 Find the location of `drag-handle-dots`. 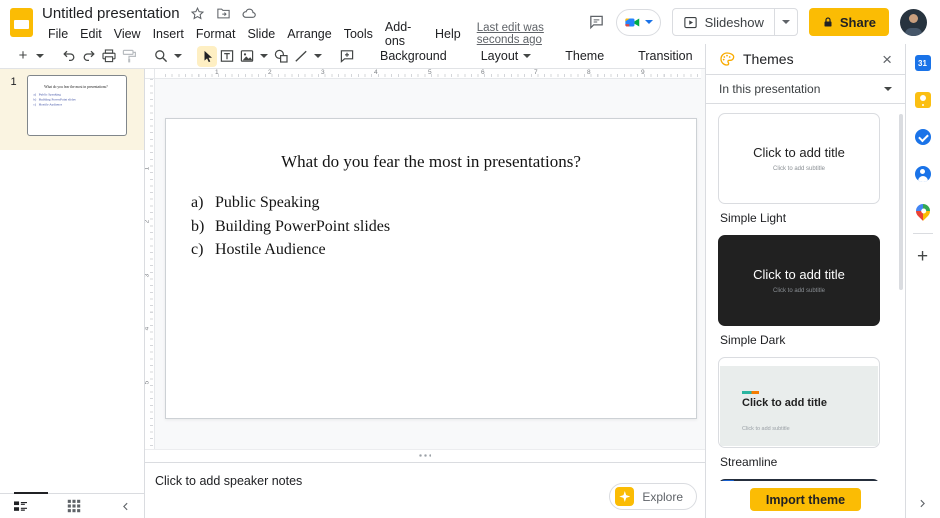

drag-handle-dots is located at coordinates (424, 455).